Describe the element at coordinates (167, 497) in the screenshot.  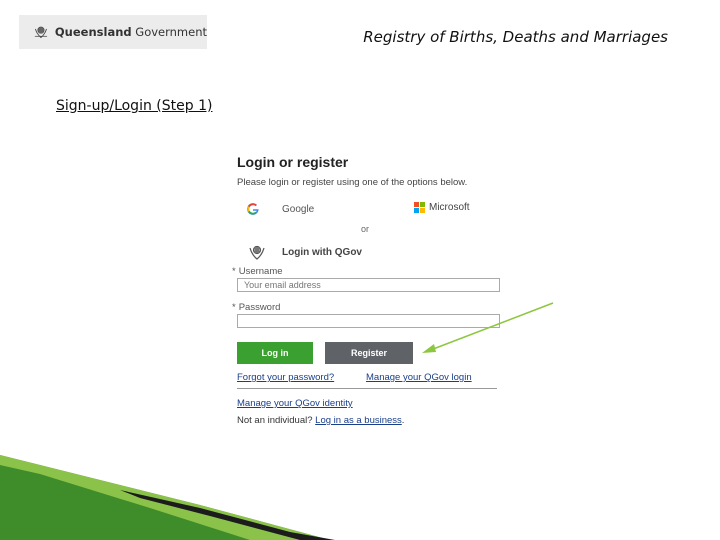
I see `decorative-swoosh` at that location.